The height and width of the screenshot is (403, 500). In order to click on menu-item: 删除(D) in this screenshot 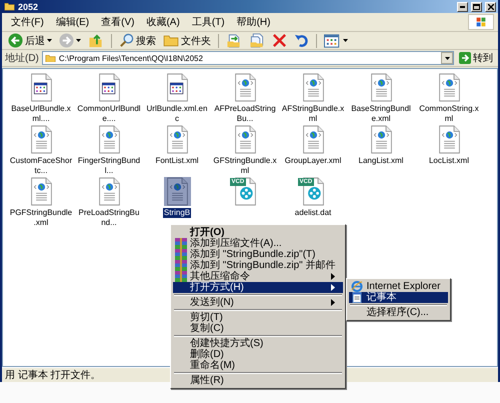, I will do `click(258, 354)`.